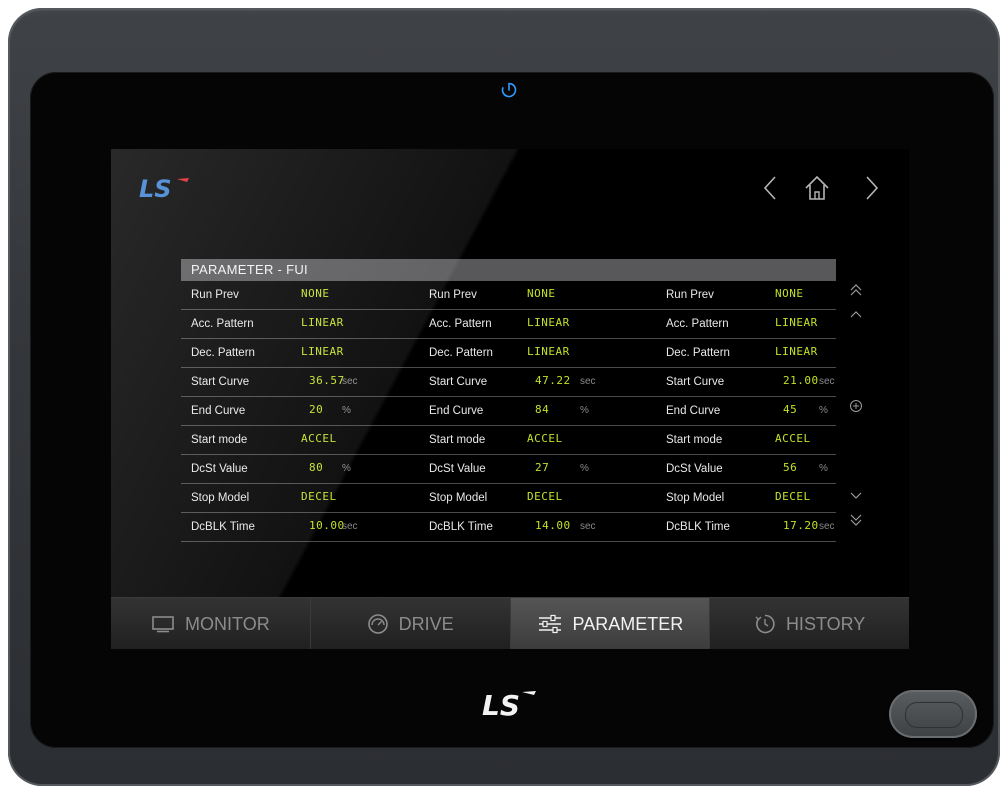 The height and width of the screenshot is (792, 1008). Describe the element at coordinates (542, 410) in the screenshot. I see `parameter-value: 84` at that location.